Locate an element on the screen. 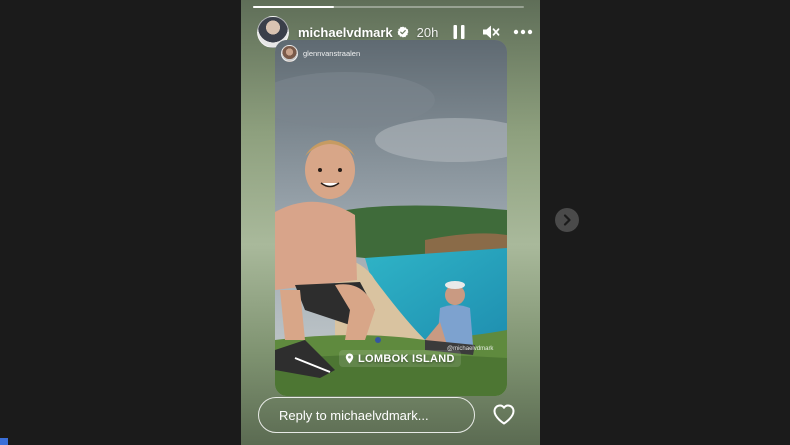 This screenshot has height=445, width=790. like-button is located at coordinates (504, 414).